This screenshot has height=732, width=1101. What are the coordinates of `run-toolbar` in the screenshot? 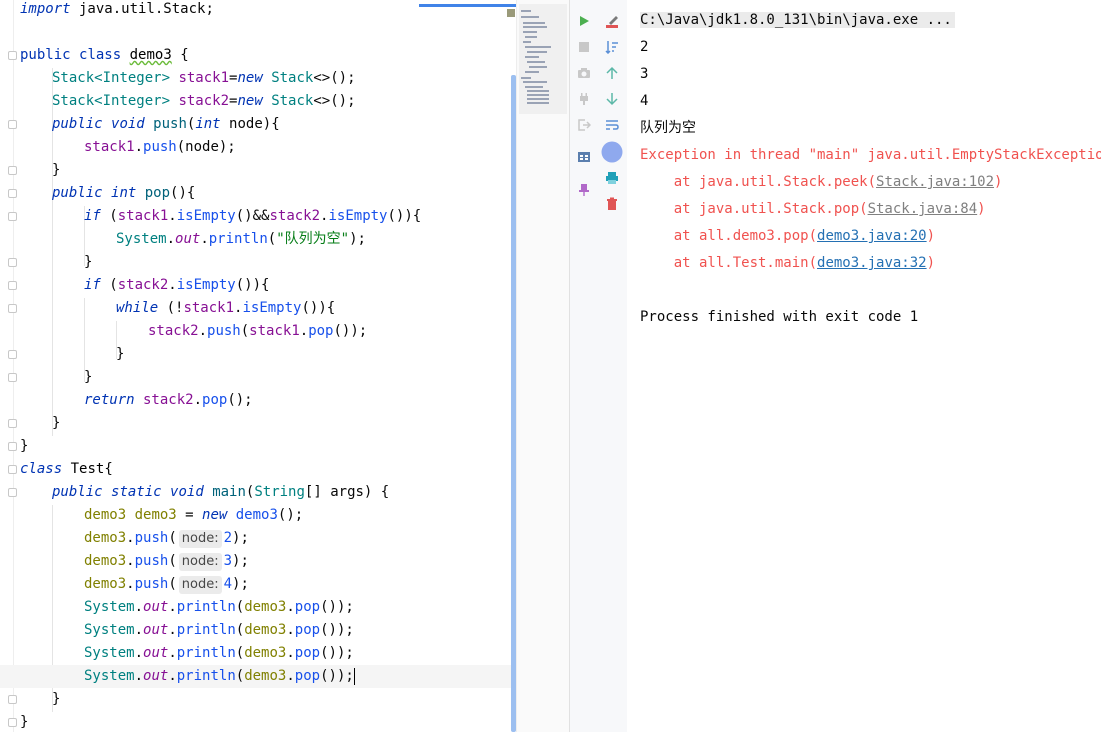 It's located at (598, 366).